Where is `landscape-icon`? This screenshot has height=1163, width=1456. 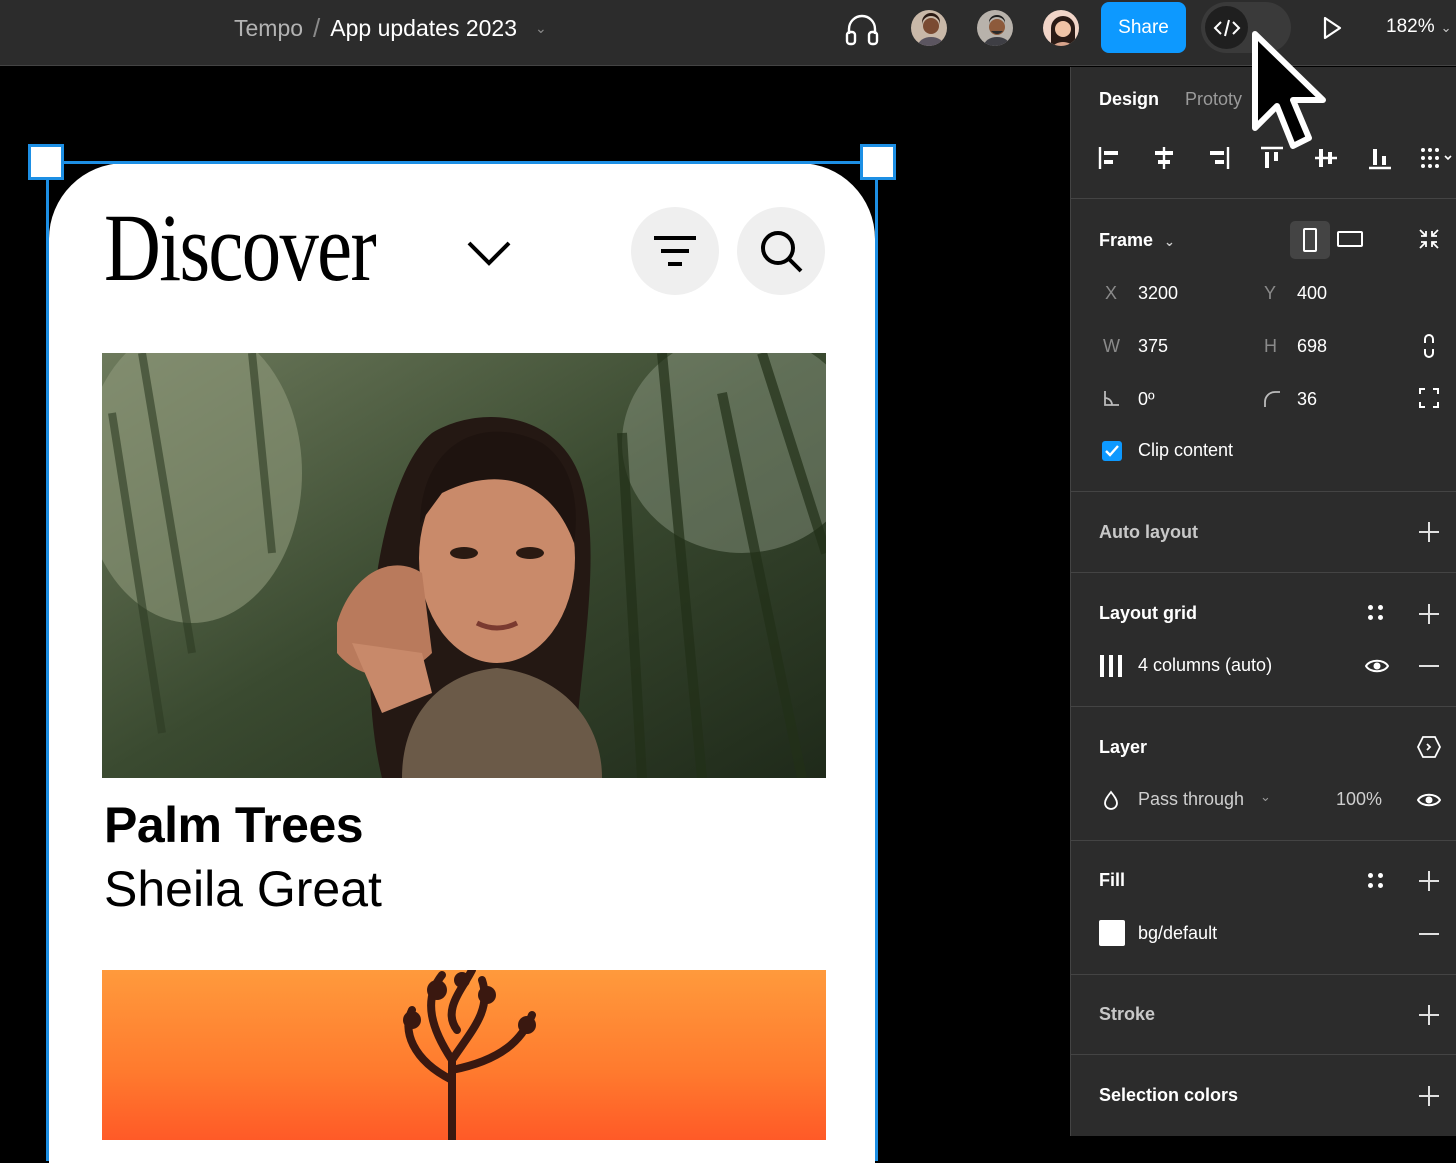 landscape-icon is located at coordinates (1350, 239).